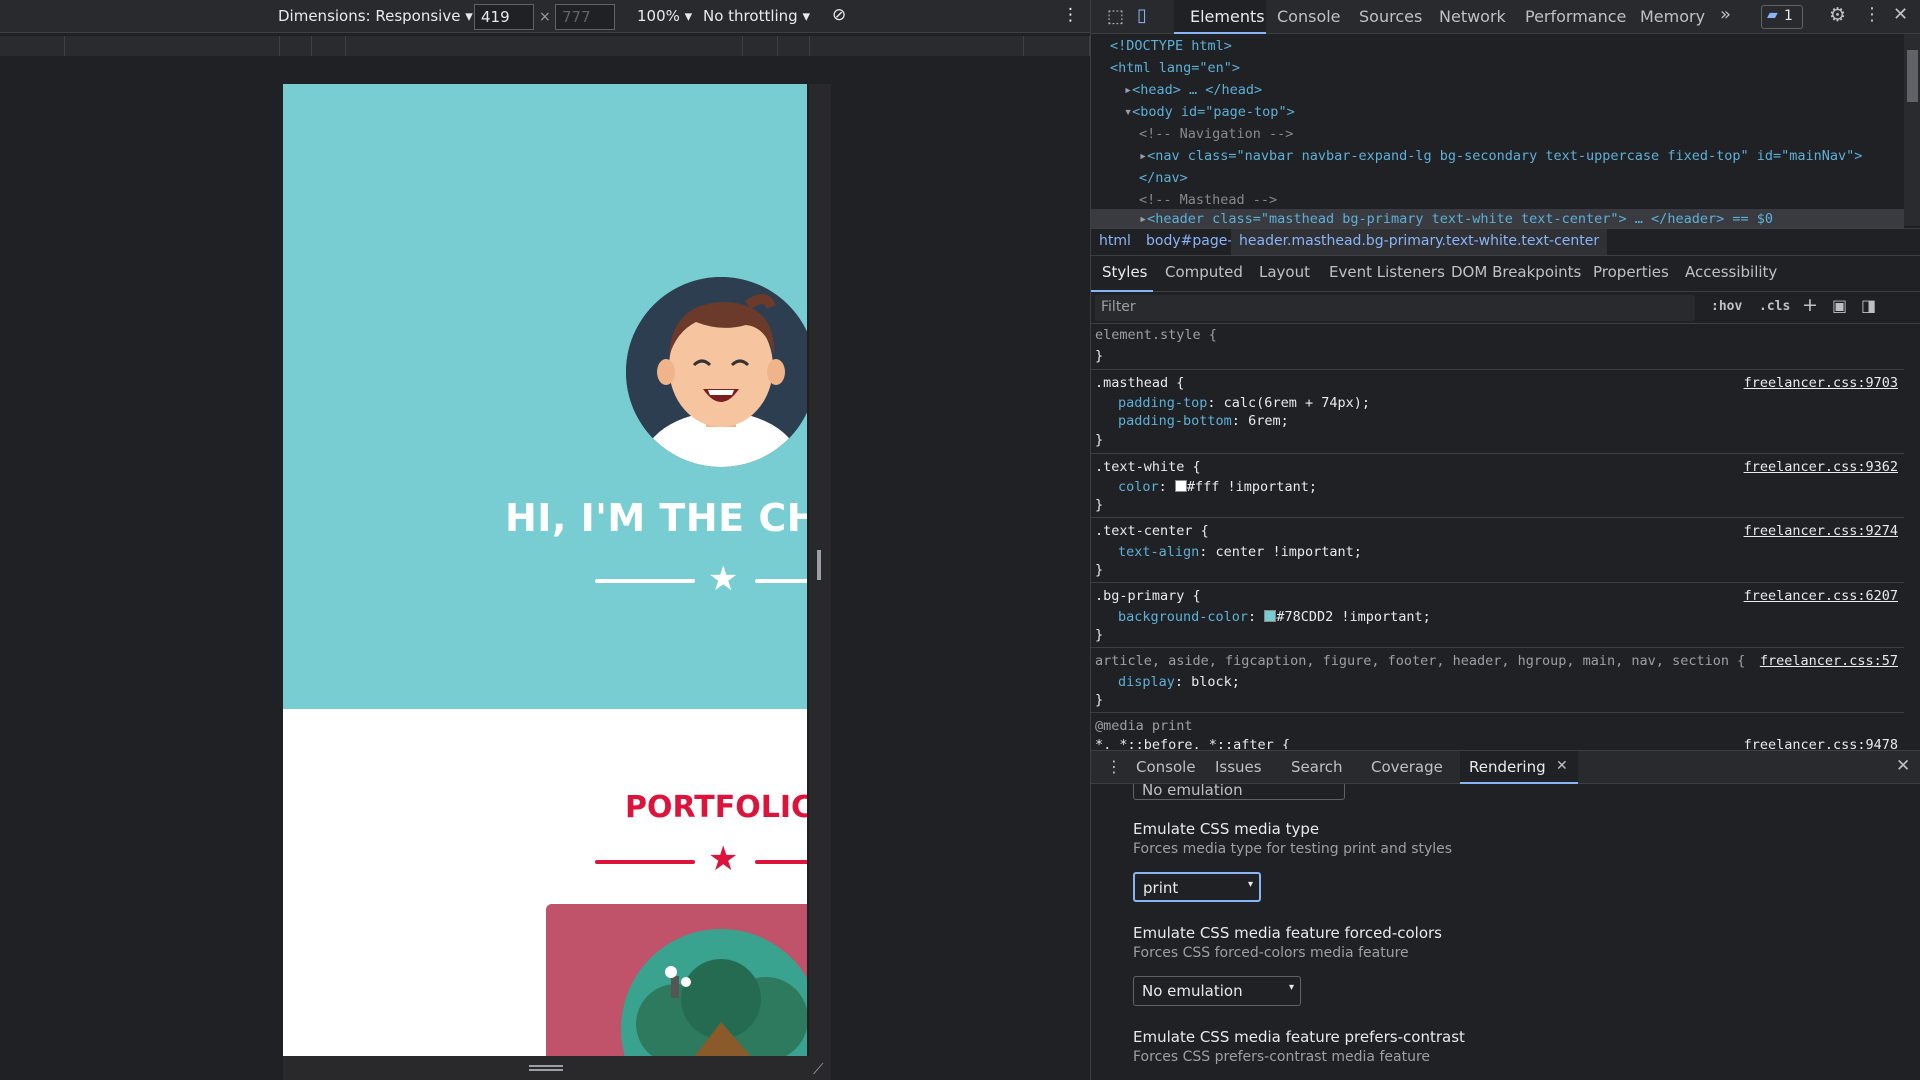 The image size is (1920, 1080). I want to click on source-link-text-center: freelancer.css:9274, so click(1821, 531).